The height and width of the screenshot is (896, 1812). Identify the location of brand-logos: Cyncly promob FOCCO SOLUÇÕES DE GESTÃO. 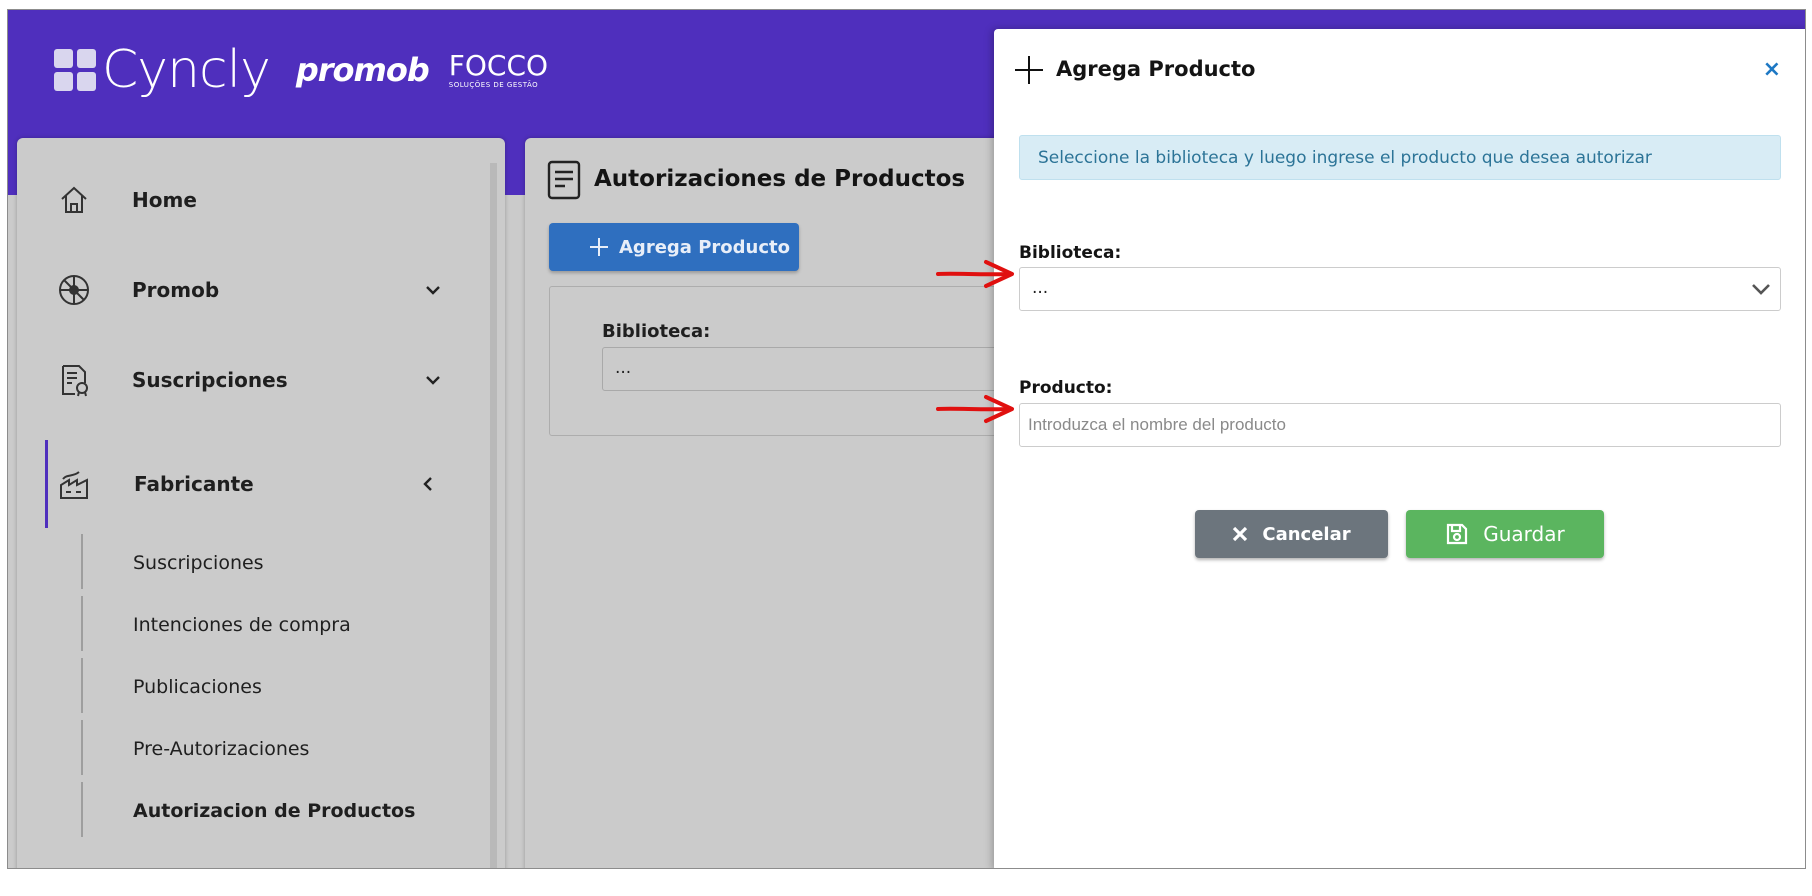
(301, 70).